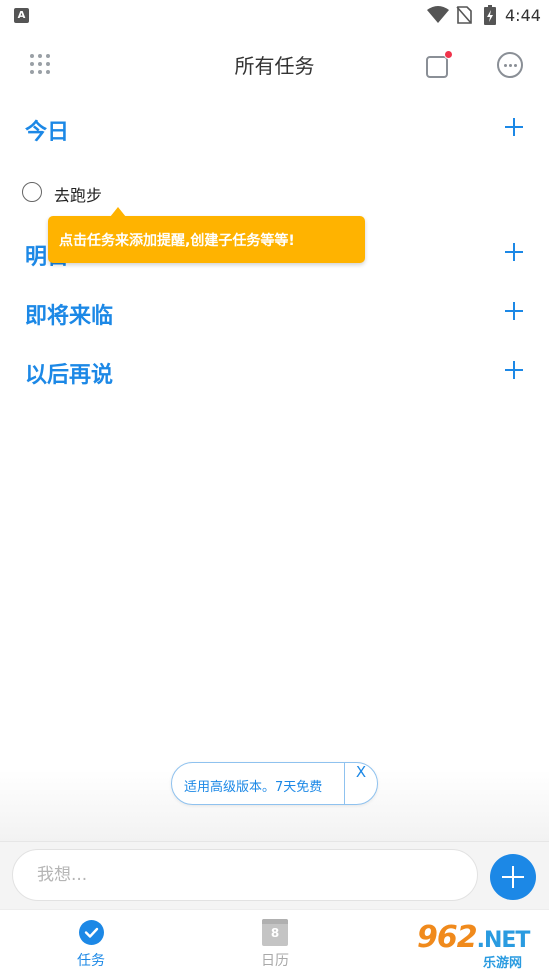  What do you see at coordinates (177, 241) in the screenshot?
I see `hint-tooltip-text: 点击任务来添加提醒,创建子任务等等!` at bounding box center [177, 241].